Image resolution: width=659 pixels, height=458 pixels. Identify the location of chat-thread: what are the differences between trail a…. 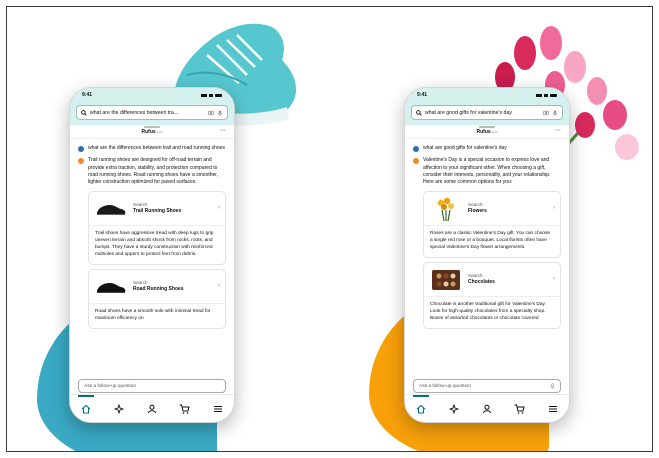
(152, 234).